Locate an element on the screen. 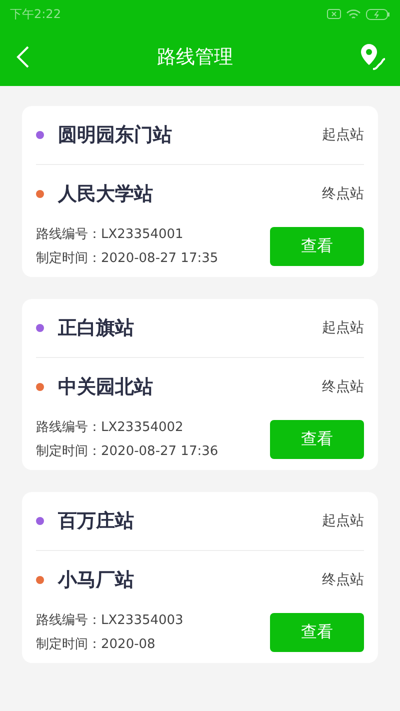 The height and width of the screenshot is (711, 400). route-code: 路线编号：LX23354002 is located at coordinates (110, 427).